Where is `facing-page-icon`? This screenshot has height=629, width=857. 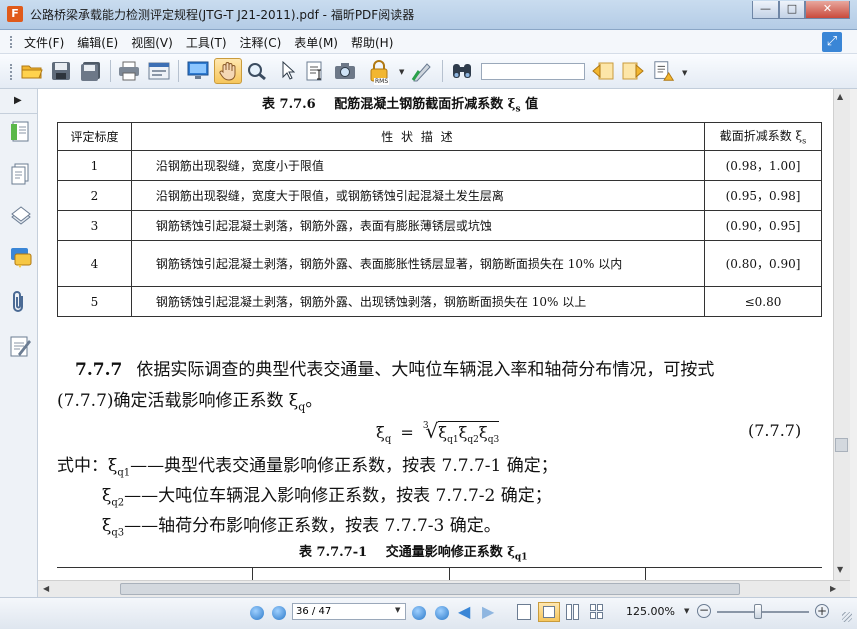 facing-page-icon is located at coordinates (569, 612).